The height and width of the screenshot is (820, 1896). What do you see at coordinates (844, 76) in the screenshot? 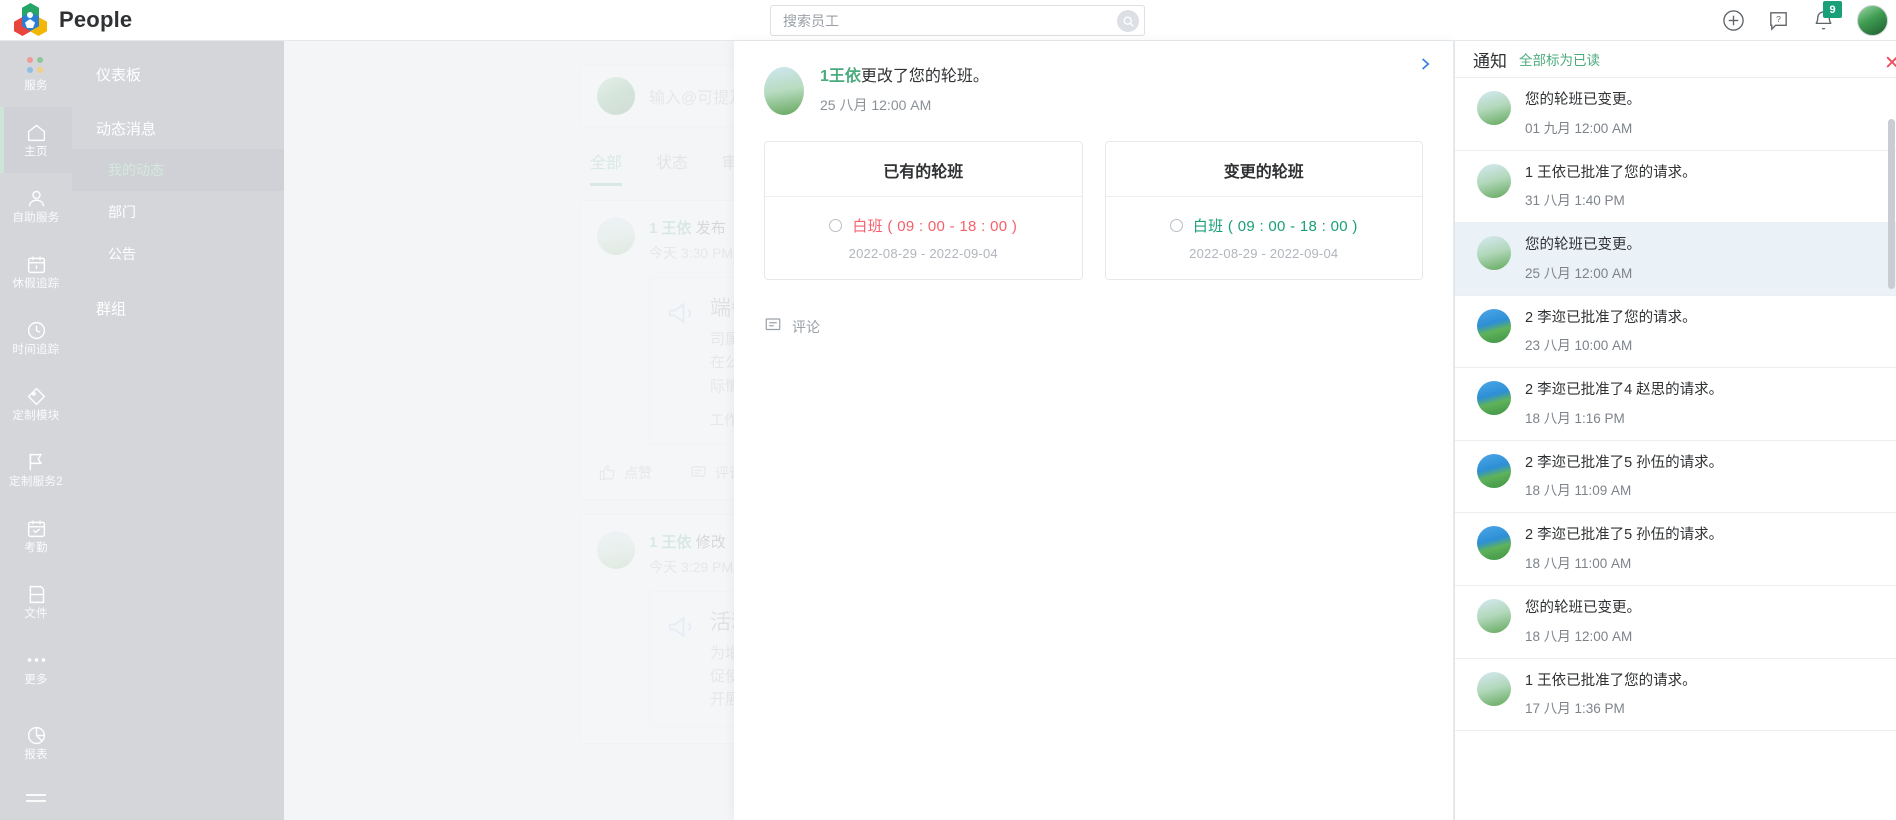
I see `detail-author-name: 王依` at bounding box center [844, 76].